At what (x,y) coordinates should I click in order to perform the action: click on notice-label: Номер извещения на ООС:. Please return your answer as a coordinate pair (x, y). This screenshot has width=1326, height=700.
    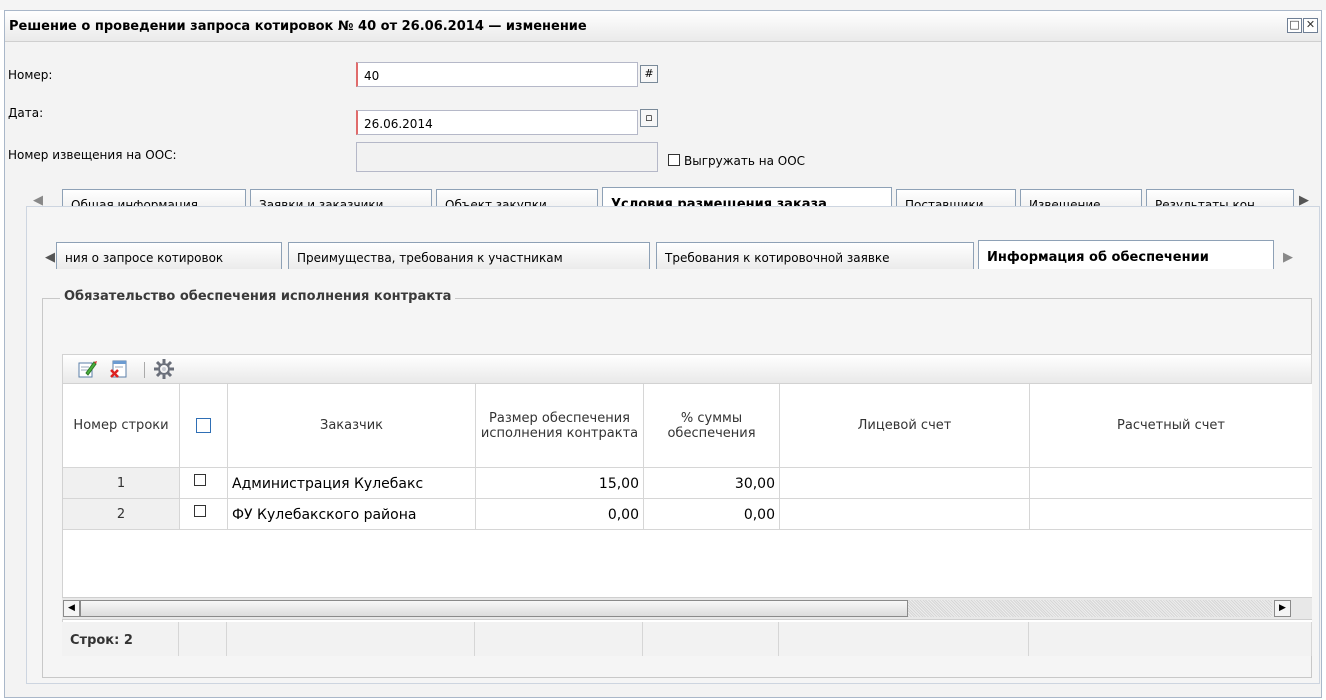
    Looking at the image, I should click on (92, 155).